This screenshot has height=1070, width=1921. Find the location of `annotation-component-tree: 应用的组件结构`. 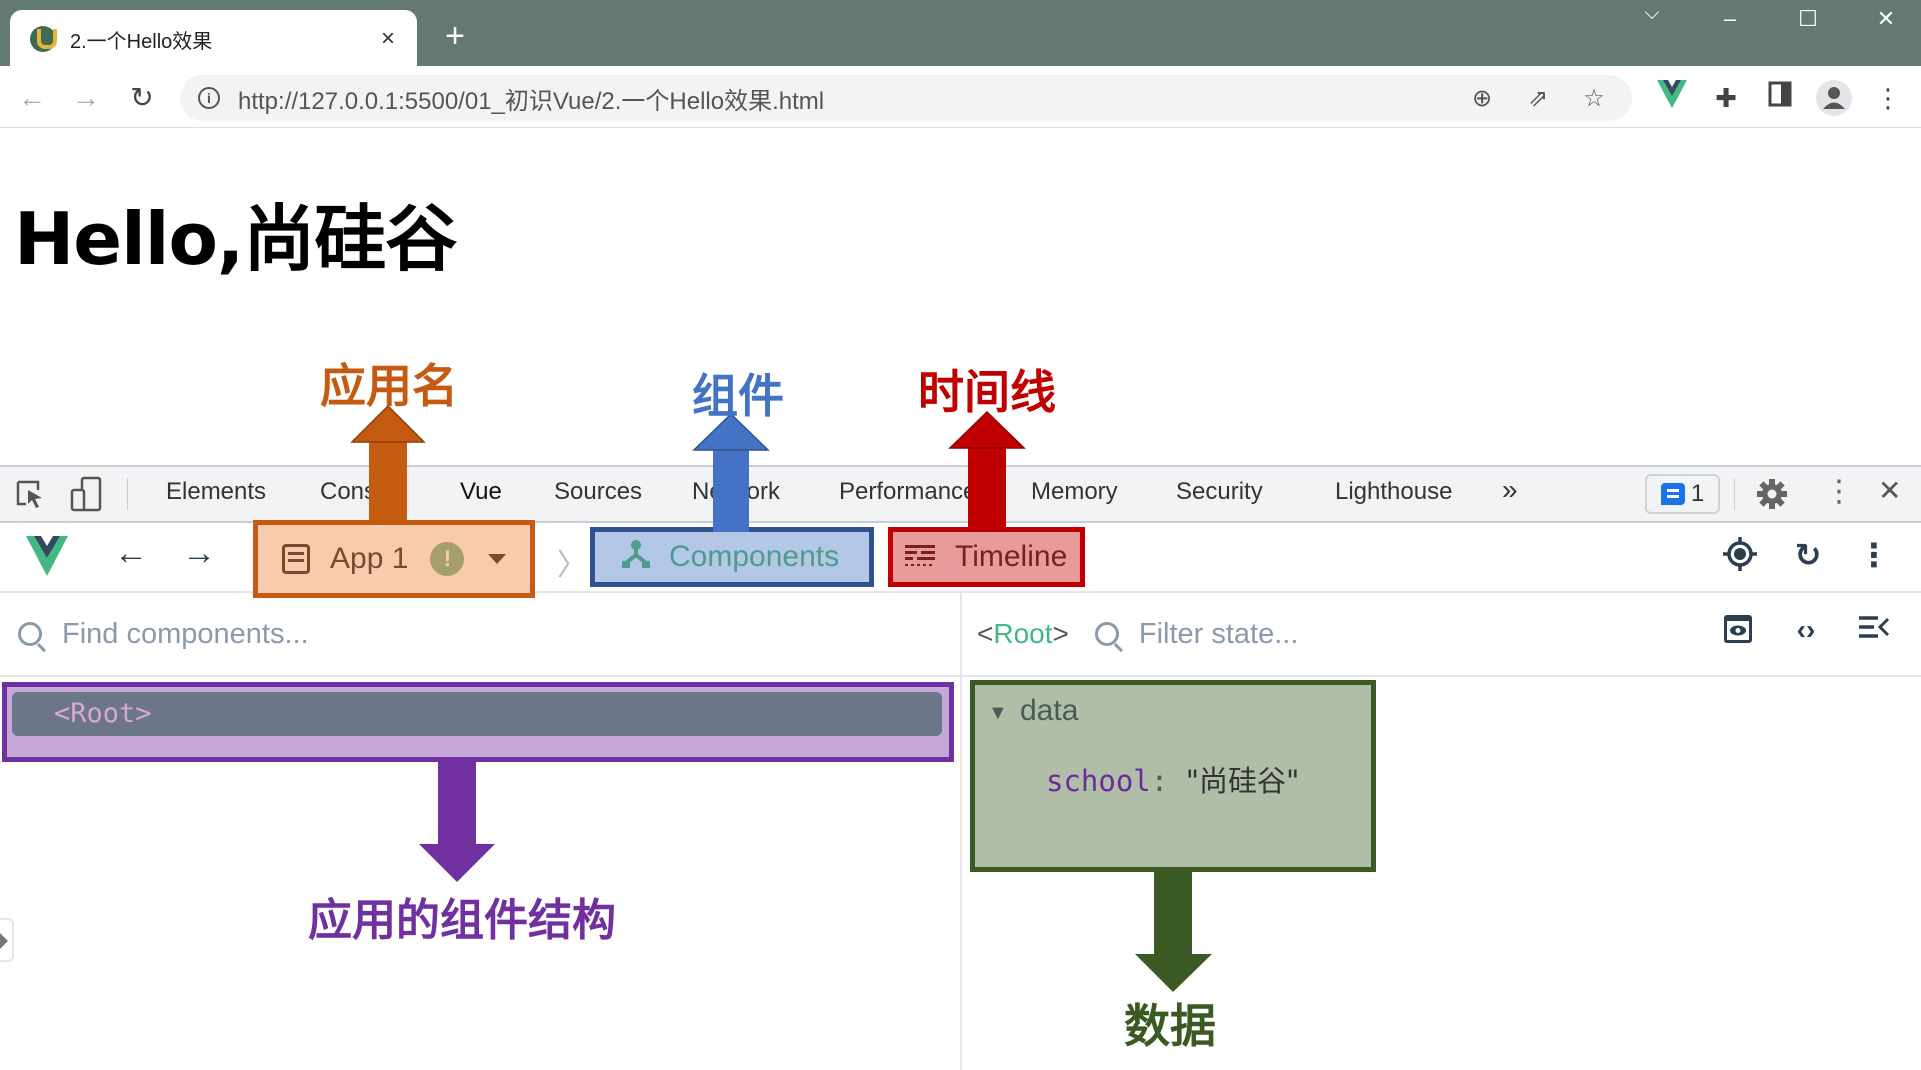

annotation-component-tree: 应用的组件结构 is located at coordinates (462, 916).